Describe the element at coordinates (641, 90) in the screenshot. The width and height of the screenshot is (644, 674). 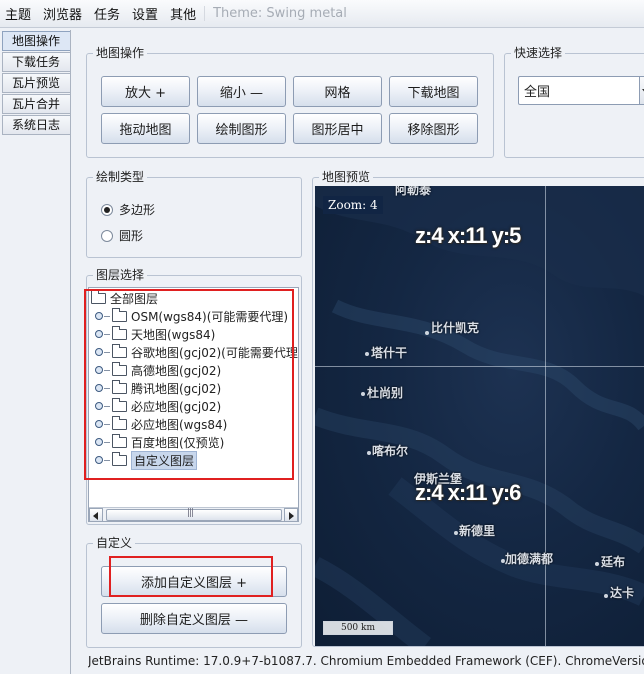
I see `chevron-down-icon` at that location.